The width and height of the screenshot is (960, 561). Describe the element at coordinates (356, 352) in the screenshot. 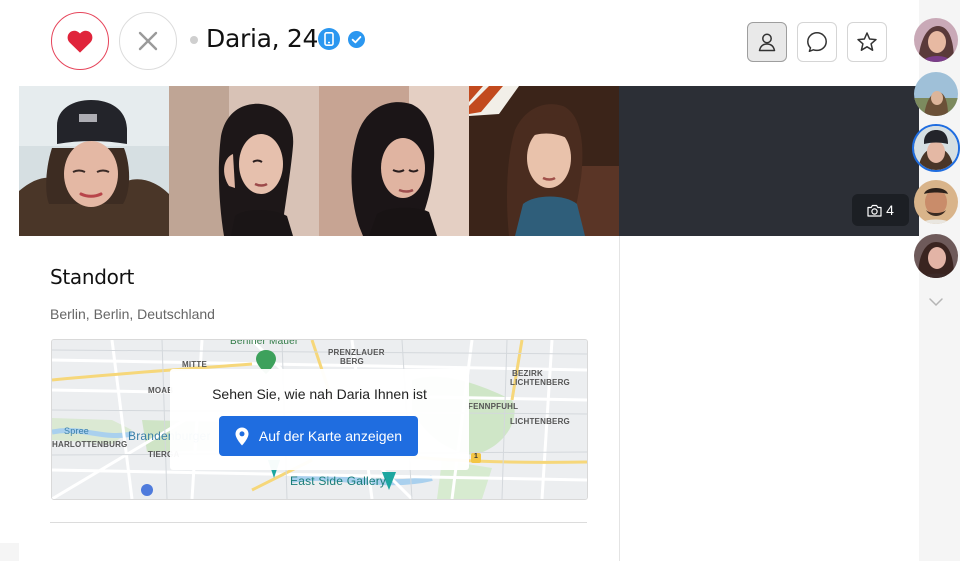

I see `map-label-prenzlauer: PRENZLAUER` at that location.